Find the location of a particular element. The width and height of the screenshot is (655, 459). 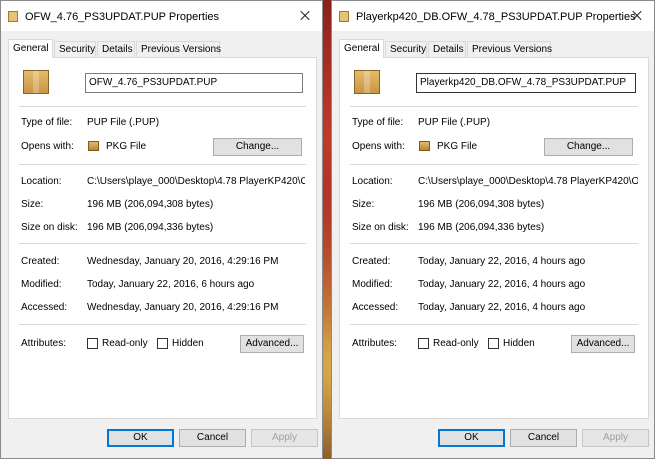

filename-input: OFW_4.76_PS3UPDAT.PUP is located at coordinates (194, 83).